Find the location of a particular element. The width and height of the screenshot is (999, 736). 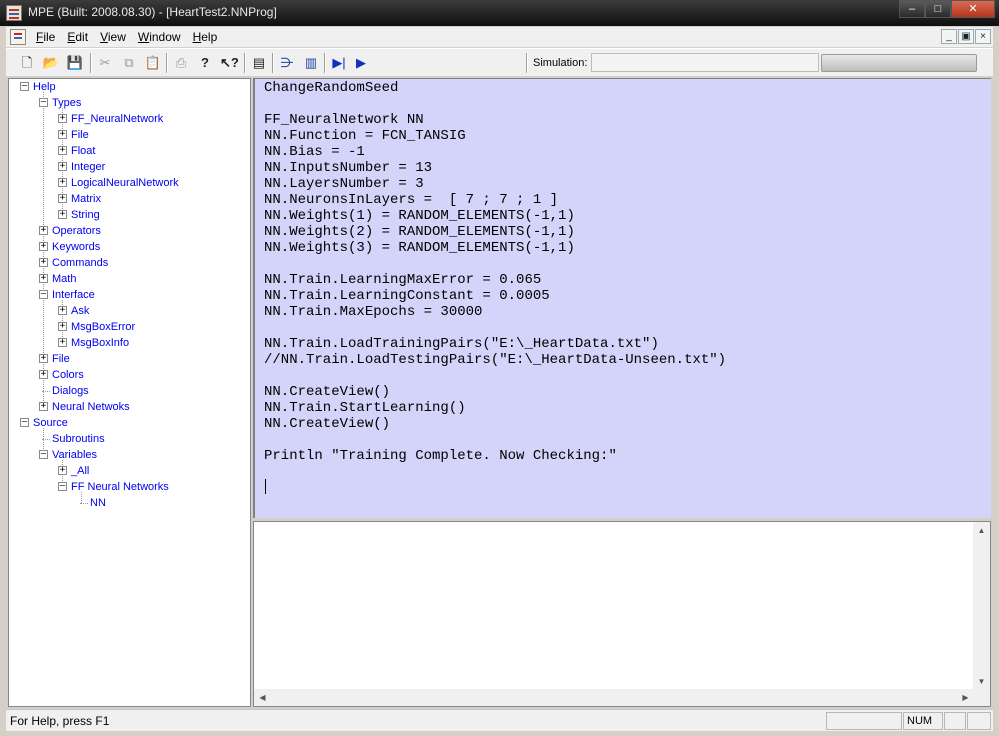

tree-node-label: Keywords is located at coordinates (76, 247).